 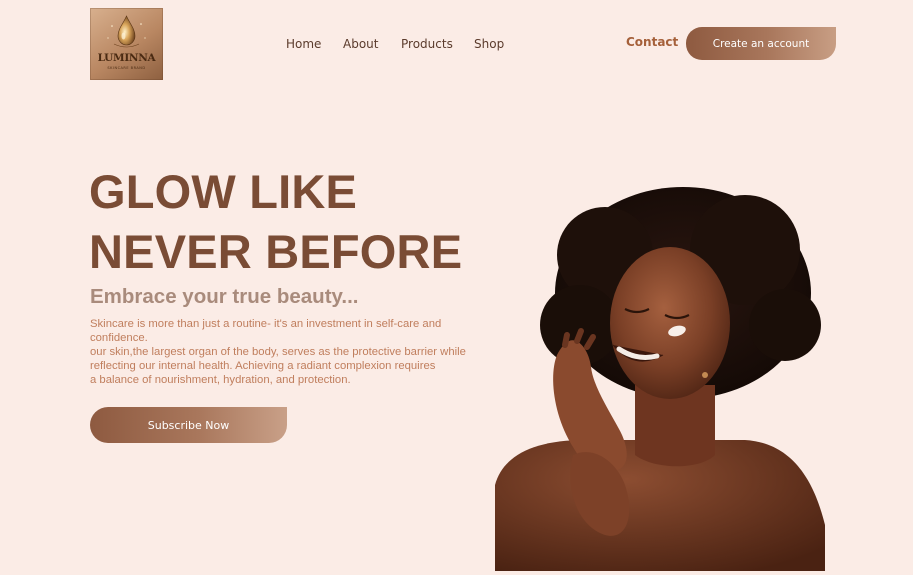 I want to click on hero-title-line-1: GLOW LIKE, so click(x=223, y=191).